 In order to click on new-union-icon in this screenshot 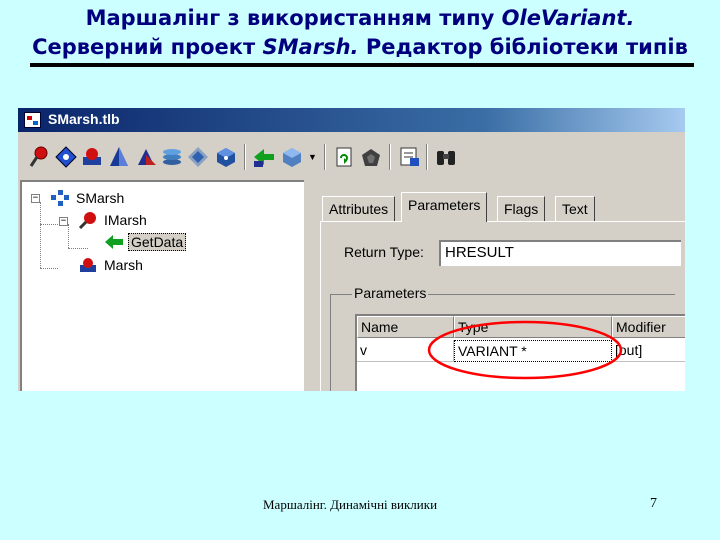, I will do `click(198, 157)`.